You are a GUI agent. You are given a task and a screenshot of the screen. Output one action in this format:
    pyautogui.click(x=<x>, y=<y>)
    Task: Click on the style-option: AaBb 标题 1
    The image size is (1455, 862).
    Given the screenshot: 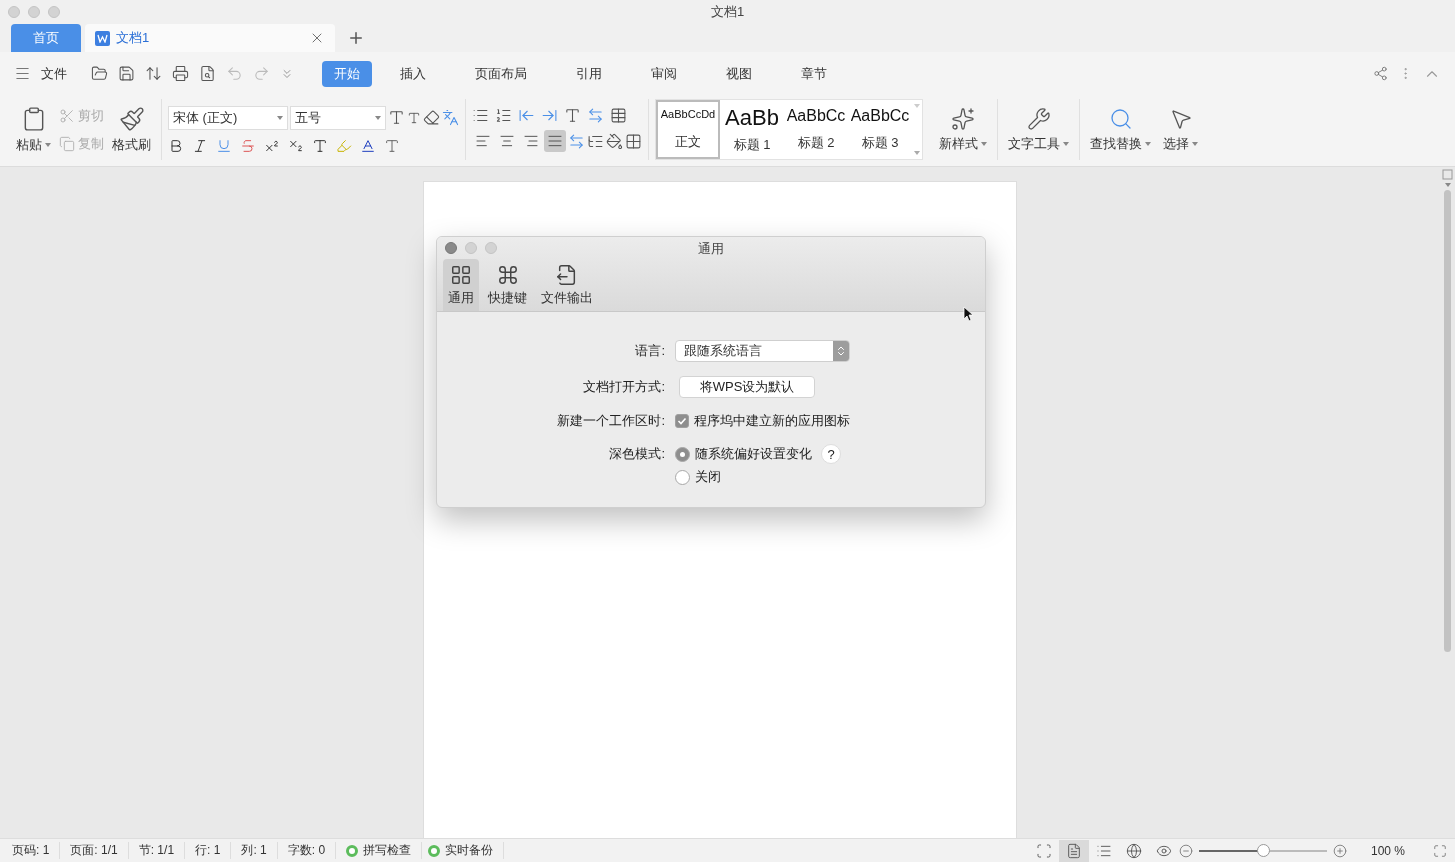 What is the action you would take?
    pyautogui.click(x=752, y=129)
    